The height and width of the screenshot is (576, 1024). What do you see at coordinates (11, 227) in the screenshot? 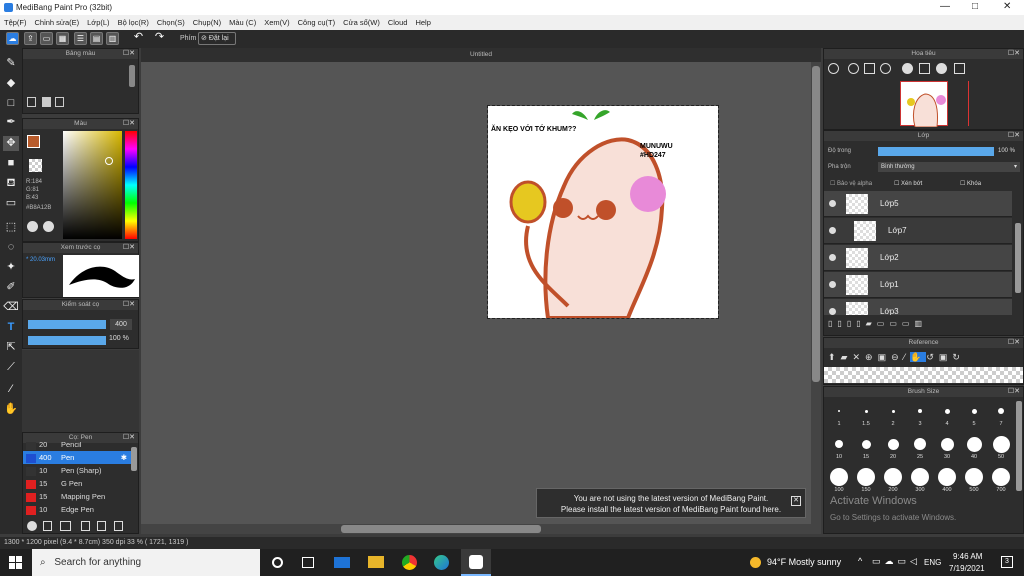
I see `select-rect-icon: ⬚` at bounding box center [11, 227].